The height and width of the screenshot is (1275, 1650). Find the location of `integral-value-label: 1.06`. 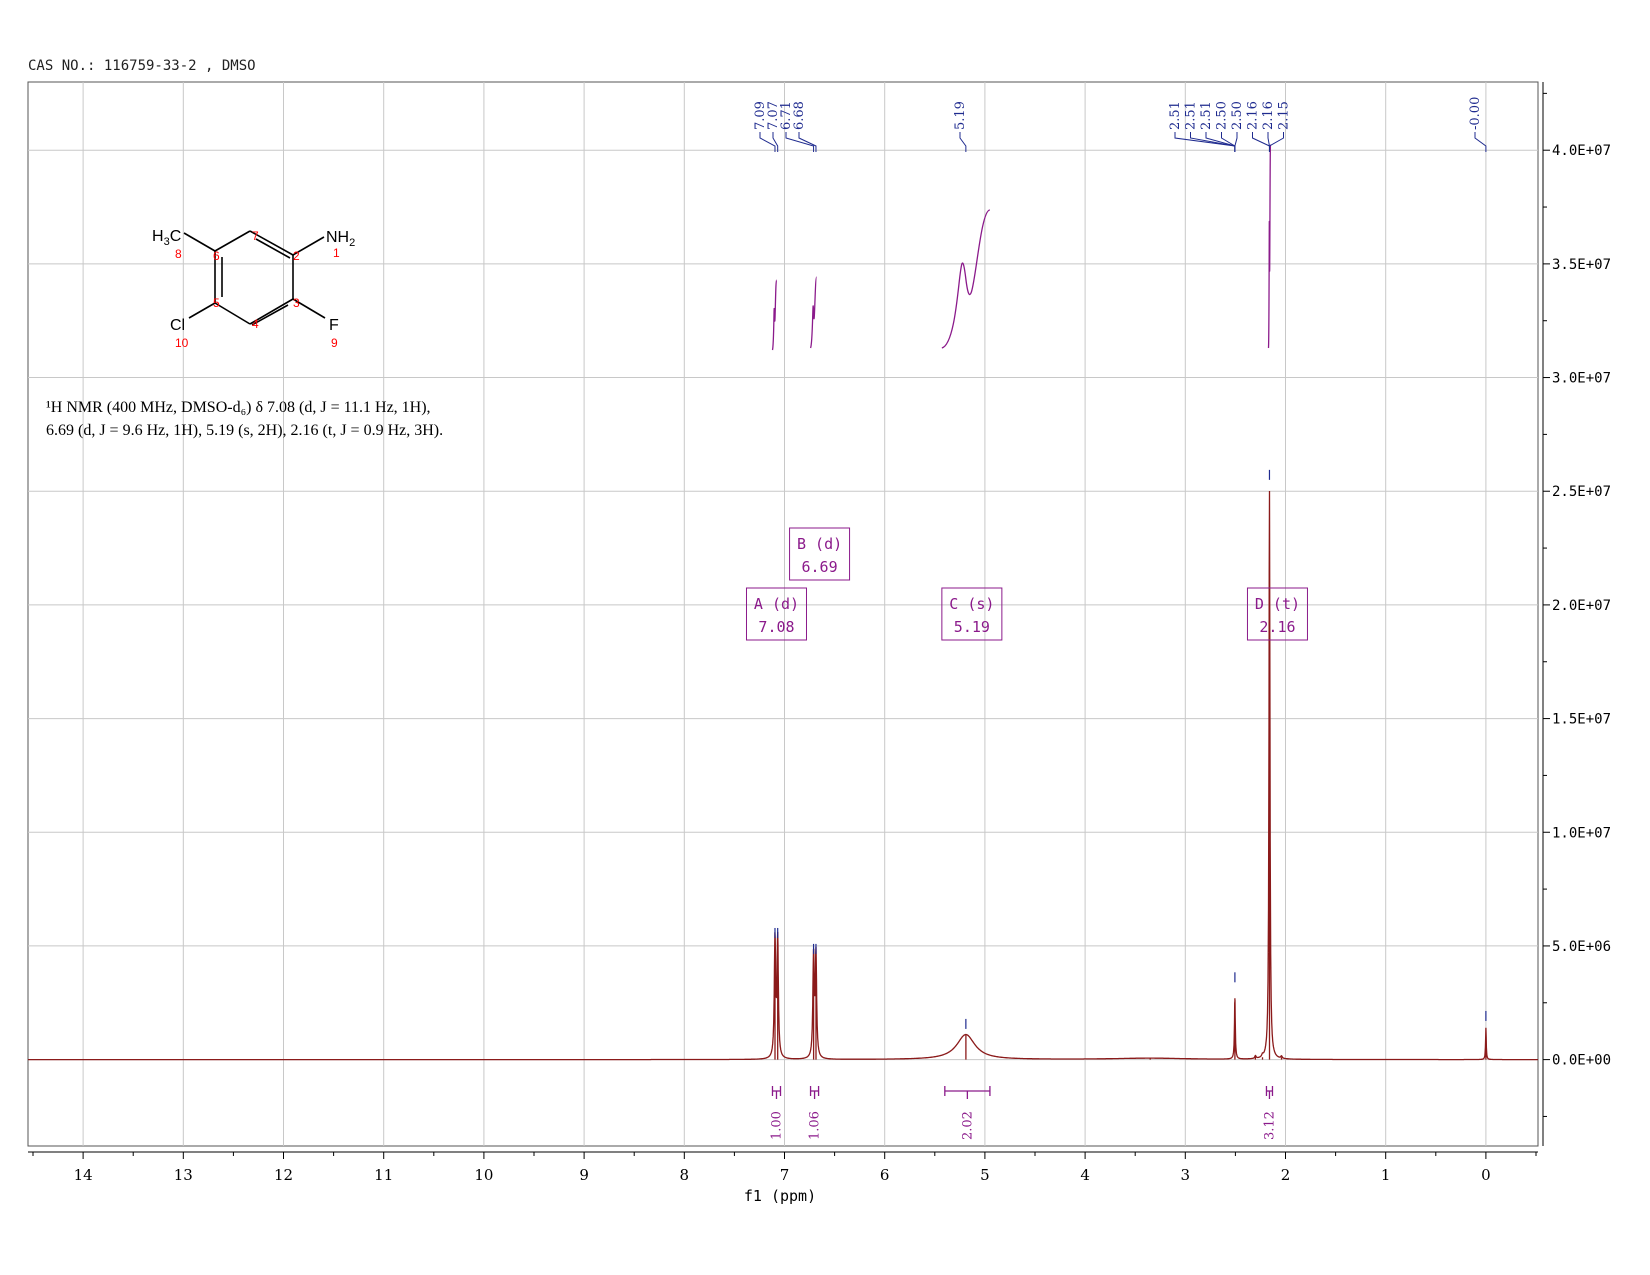

integral-value-label: 1.06 is located at coordinates (815, 1125).